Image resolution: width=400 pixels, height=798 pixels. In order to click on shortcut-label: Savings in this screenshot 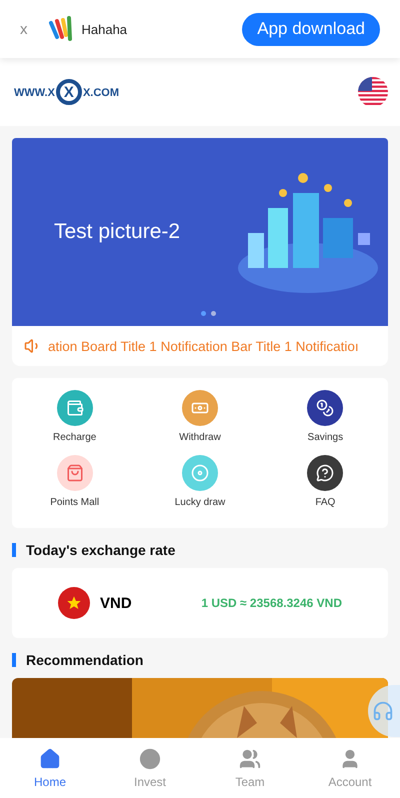, I will do `click(326, 437)`.